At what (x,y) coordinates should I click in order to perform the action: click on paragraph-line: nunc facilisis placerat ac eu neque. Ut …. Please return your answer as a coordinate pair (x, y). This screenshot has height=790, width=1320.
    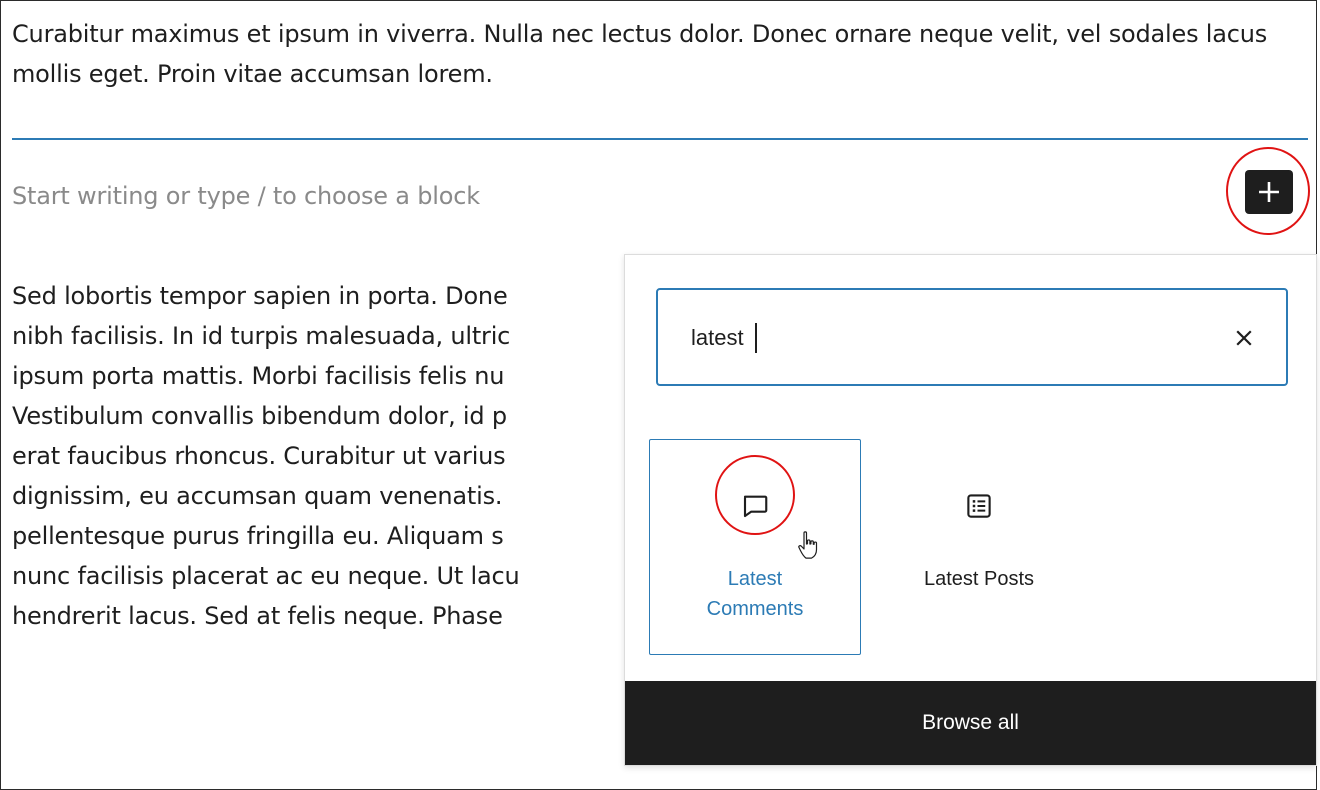
    Looking at the image, I should click on (266, 576).